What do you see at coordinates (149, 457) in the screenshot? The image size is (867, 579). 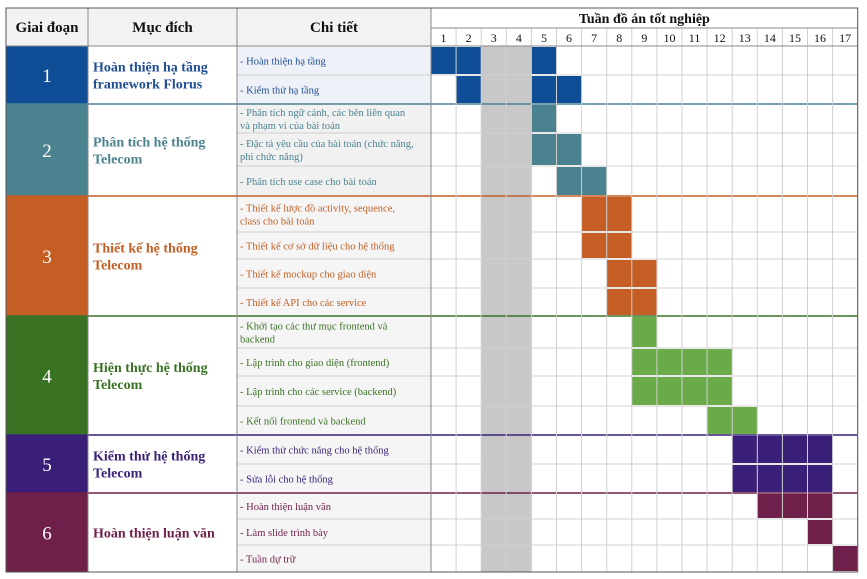 I see `purpose-line: Kiểm thử hệ thống` at bounding box center [149, 457].